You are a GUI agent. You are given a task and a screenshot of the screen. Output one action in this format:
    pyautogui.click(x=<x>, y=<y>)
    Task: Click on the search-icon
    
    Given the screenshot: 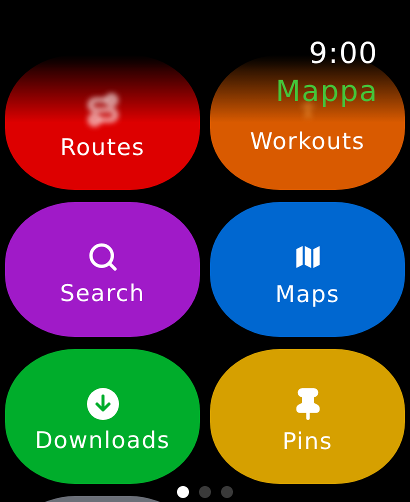 What is the action you would take?
    pyautogui.click(x=102, y=256)
    